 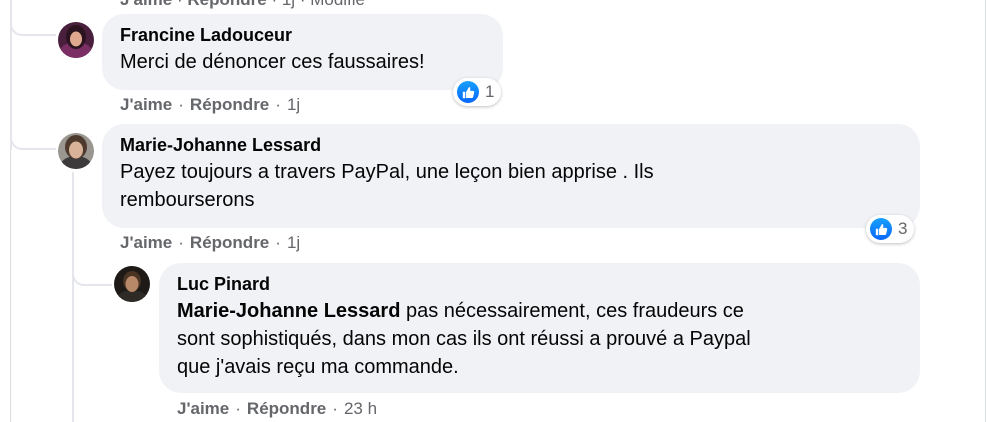 I want to click on comment-actions: J'aime · Répondre · 23 h, so click(x=277, y=408).